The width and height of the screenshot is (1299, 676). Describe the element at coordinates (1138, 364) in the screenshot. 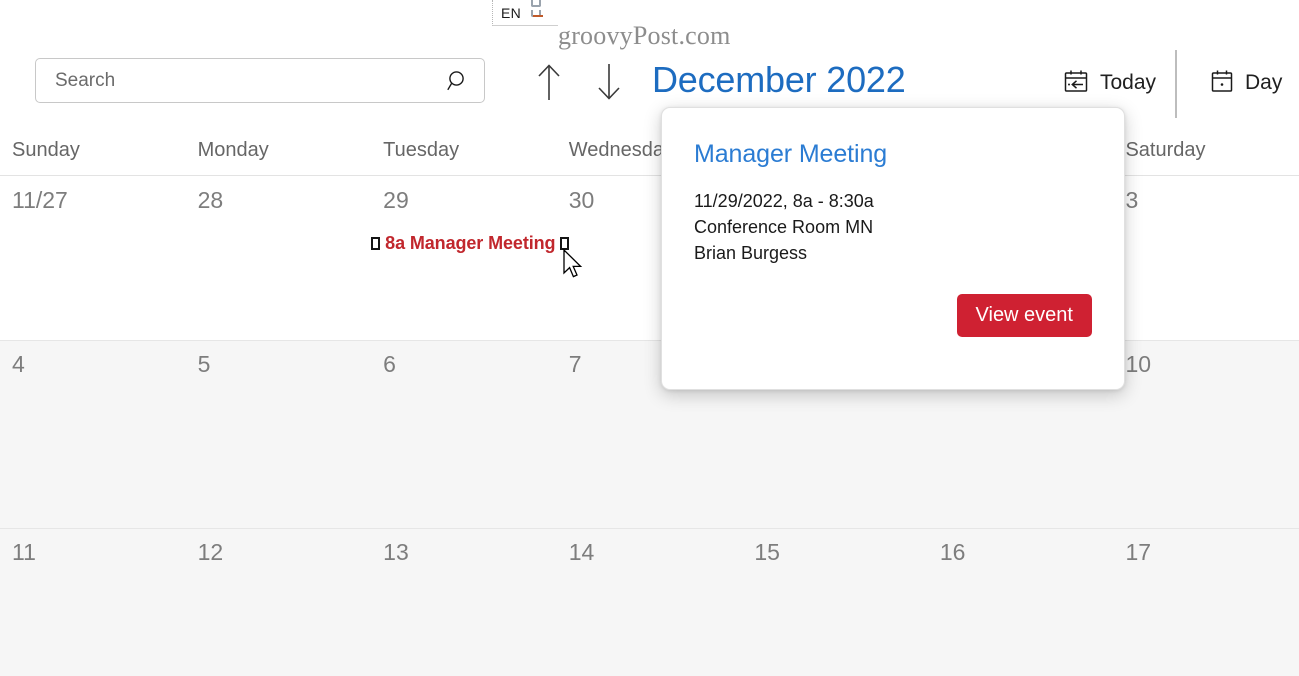

I see `day-number: 10` at that location.